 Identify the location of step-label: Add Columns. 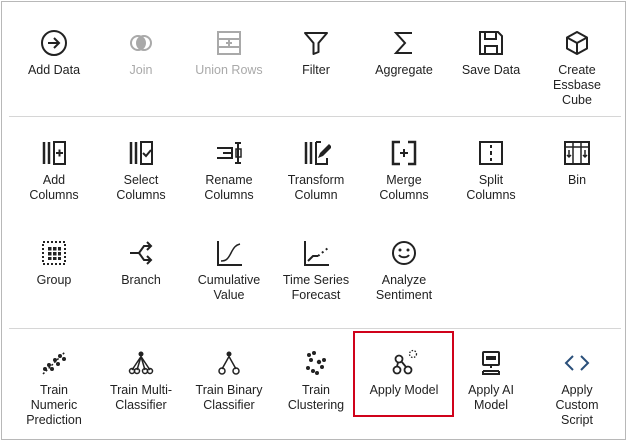
(54, 187).